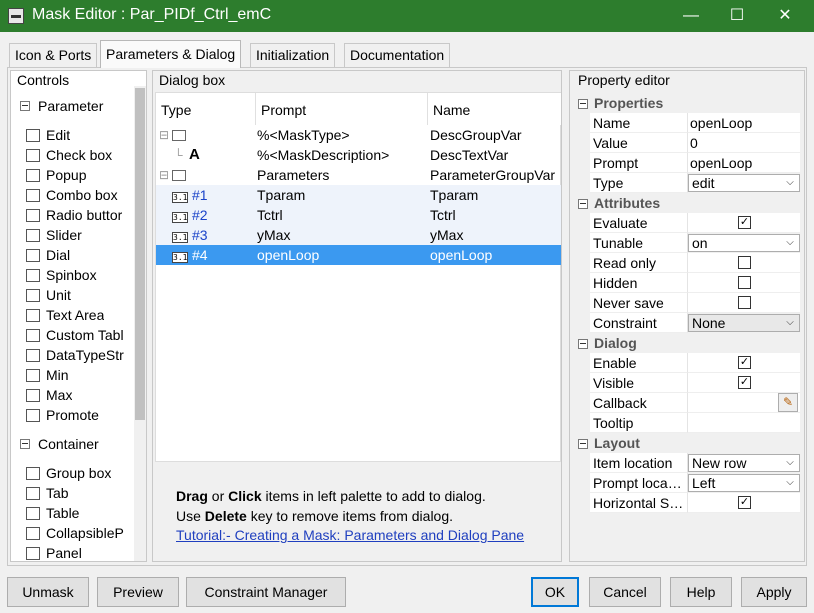  Describe the element at coordinates (744, 382) in the screenshot. I see `visible-checkbox: ✓` at that location.